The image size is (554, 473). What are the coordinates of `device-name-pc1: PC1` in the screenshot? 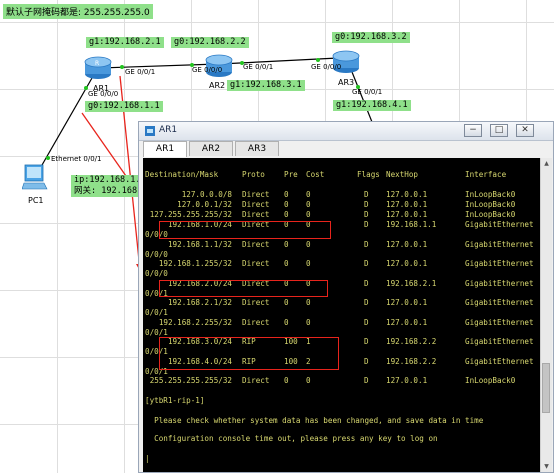 It's located at (36, 200).